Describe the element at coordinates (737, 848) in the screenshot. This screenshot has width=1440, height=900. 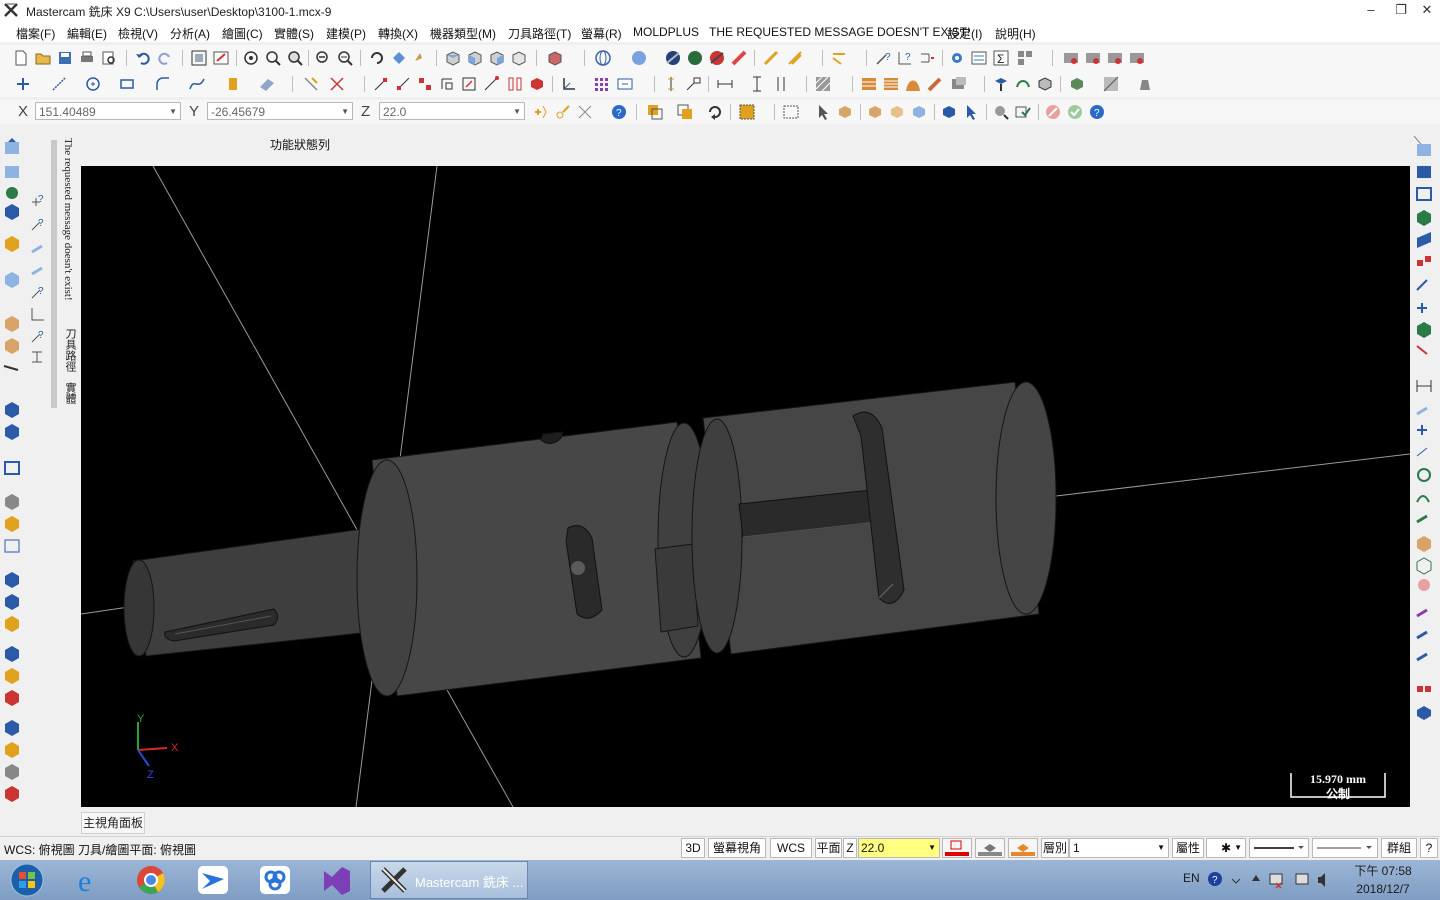
I see `screen-view-button: 螢幕視角` at that location.